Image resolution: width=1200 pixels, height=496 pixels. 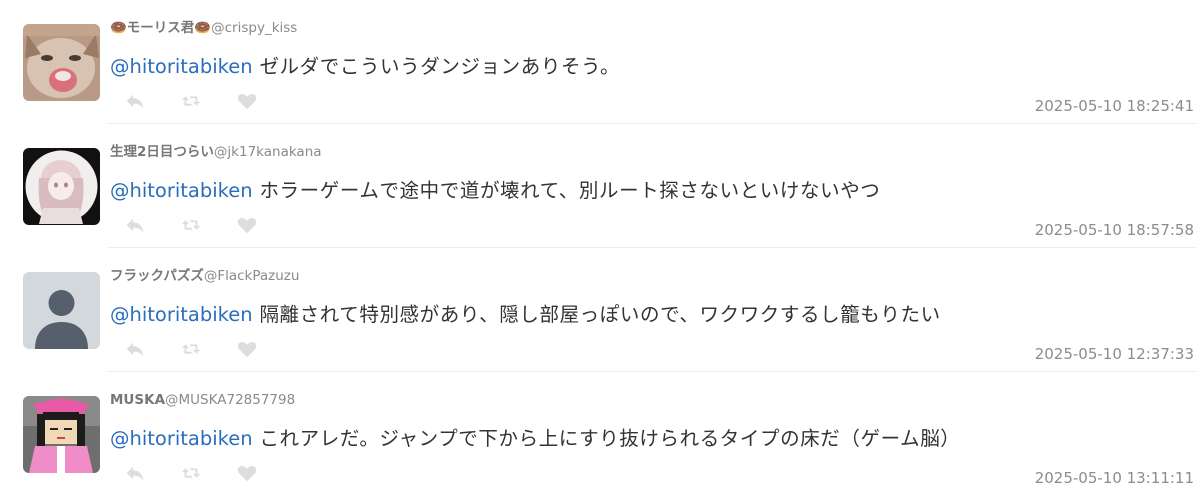 What do you see at coordinates (1114, 106) in the screenshot?
I see `reply-timestamp: 2025-05-10 18:25:41` at bounding box center [1114, 106].